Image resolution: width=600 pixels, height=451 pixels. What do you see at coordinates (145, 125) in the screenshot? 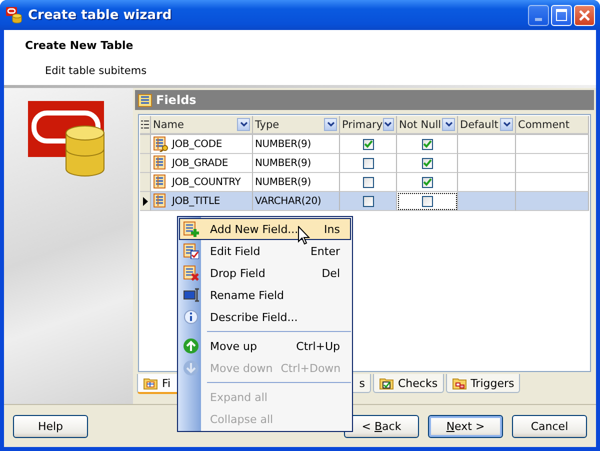
I see `column-chooser` at bounding box center [145, 125].